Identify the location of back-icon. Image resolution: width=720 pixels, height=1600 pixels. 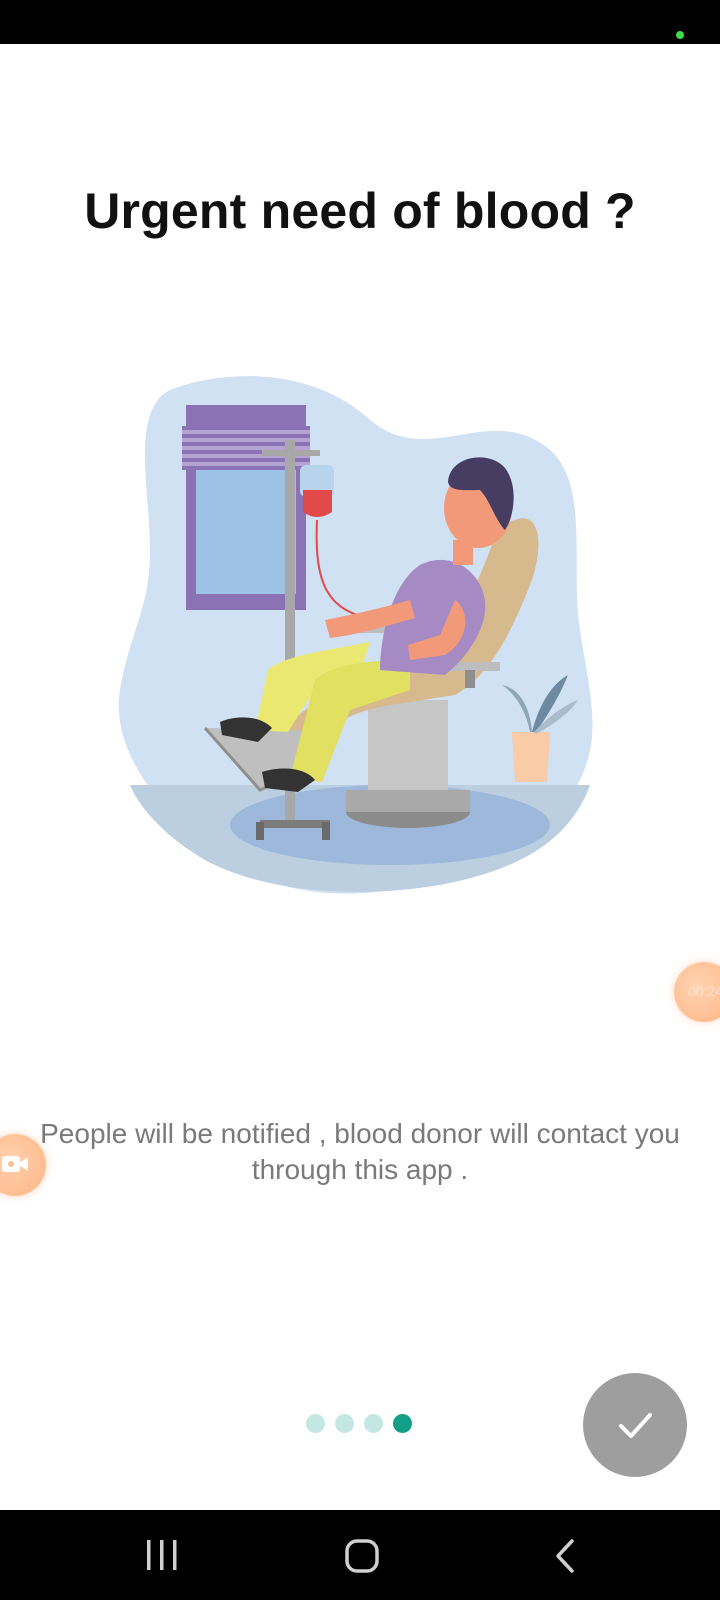
(565, 1556).